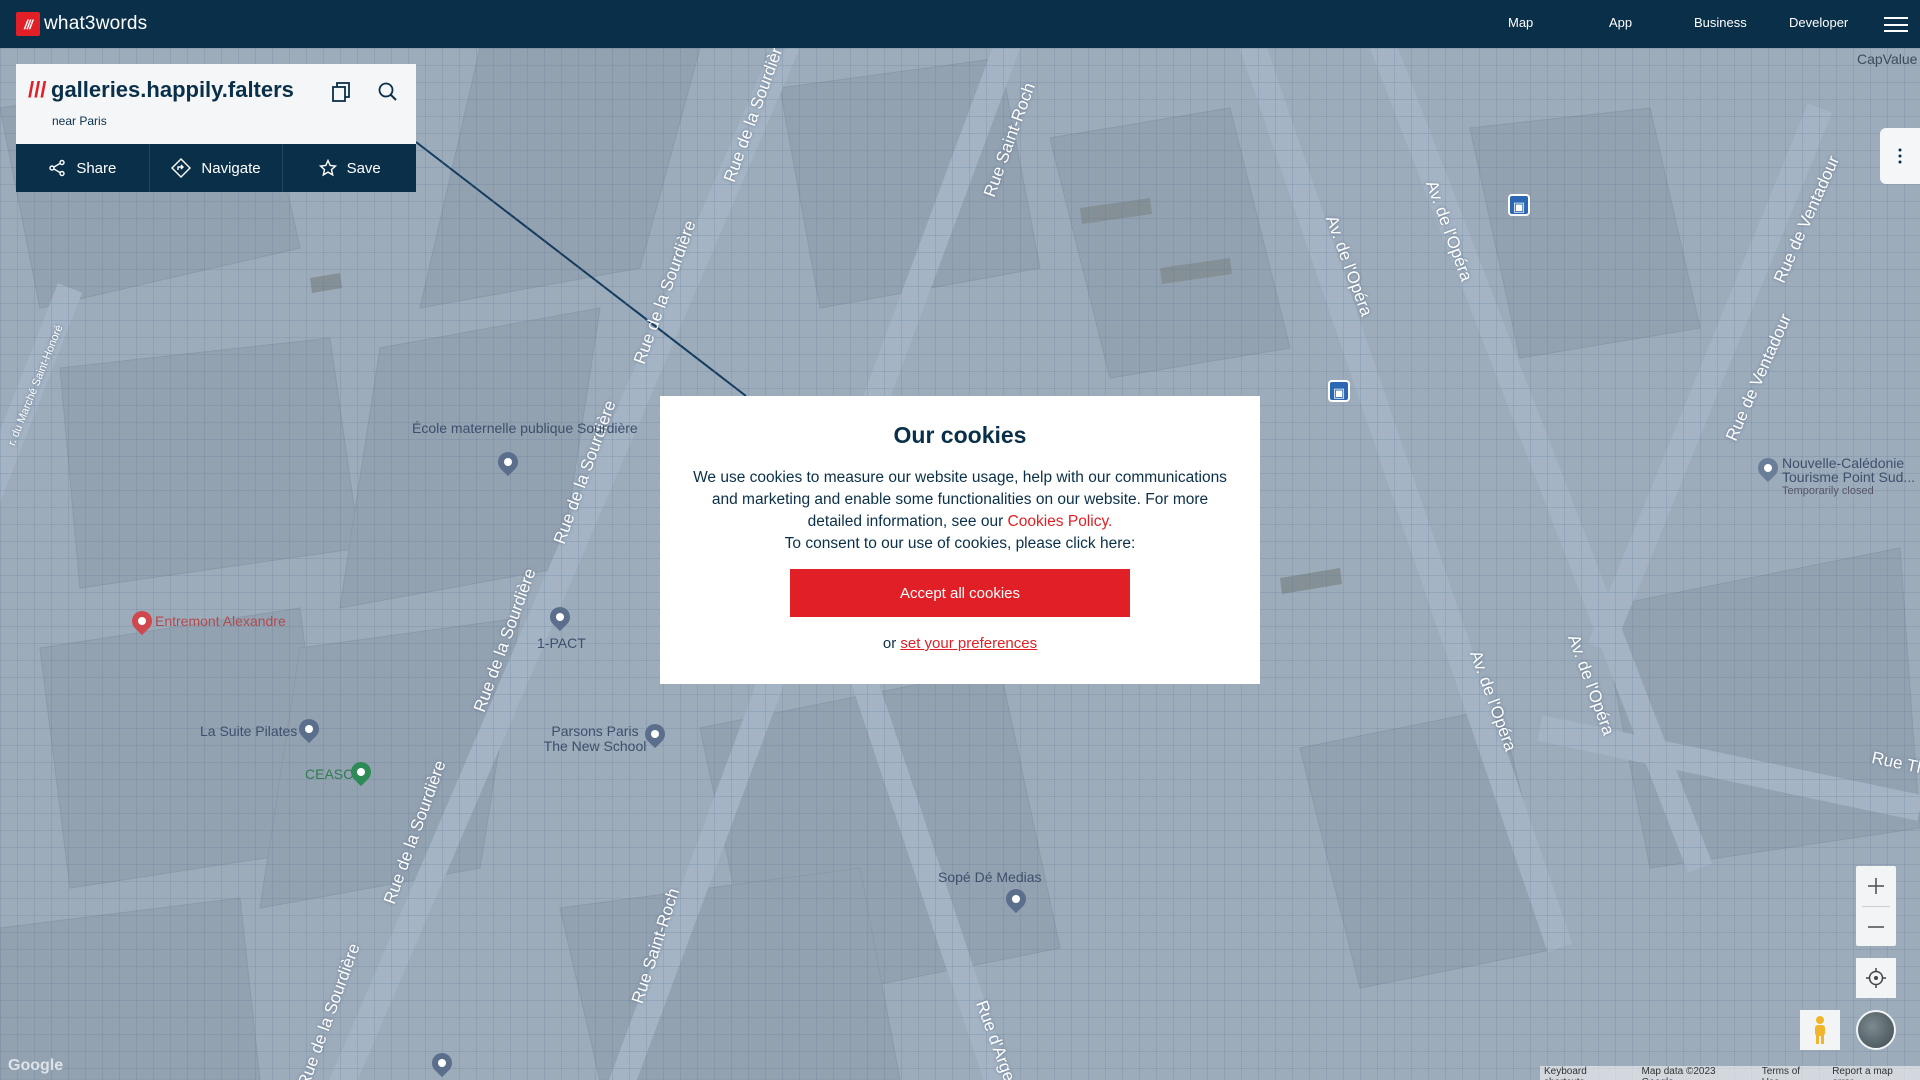 This screenshot has width=1920, height=1080. I want to click on navigate-button: Navigate, so click(217, 168).